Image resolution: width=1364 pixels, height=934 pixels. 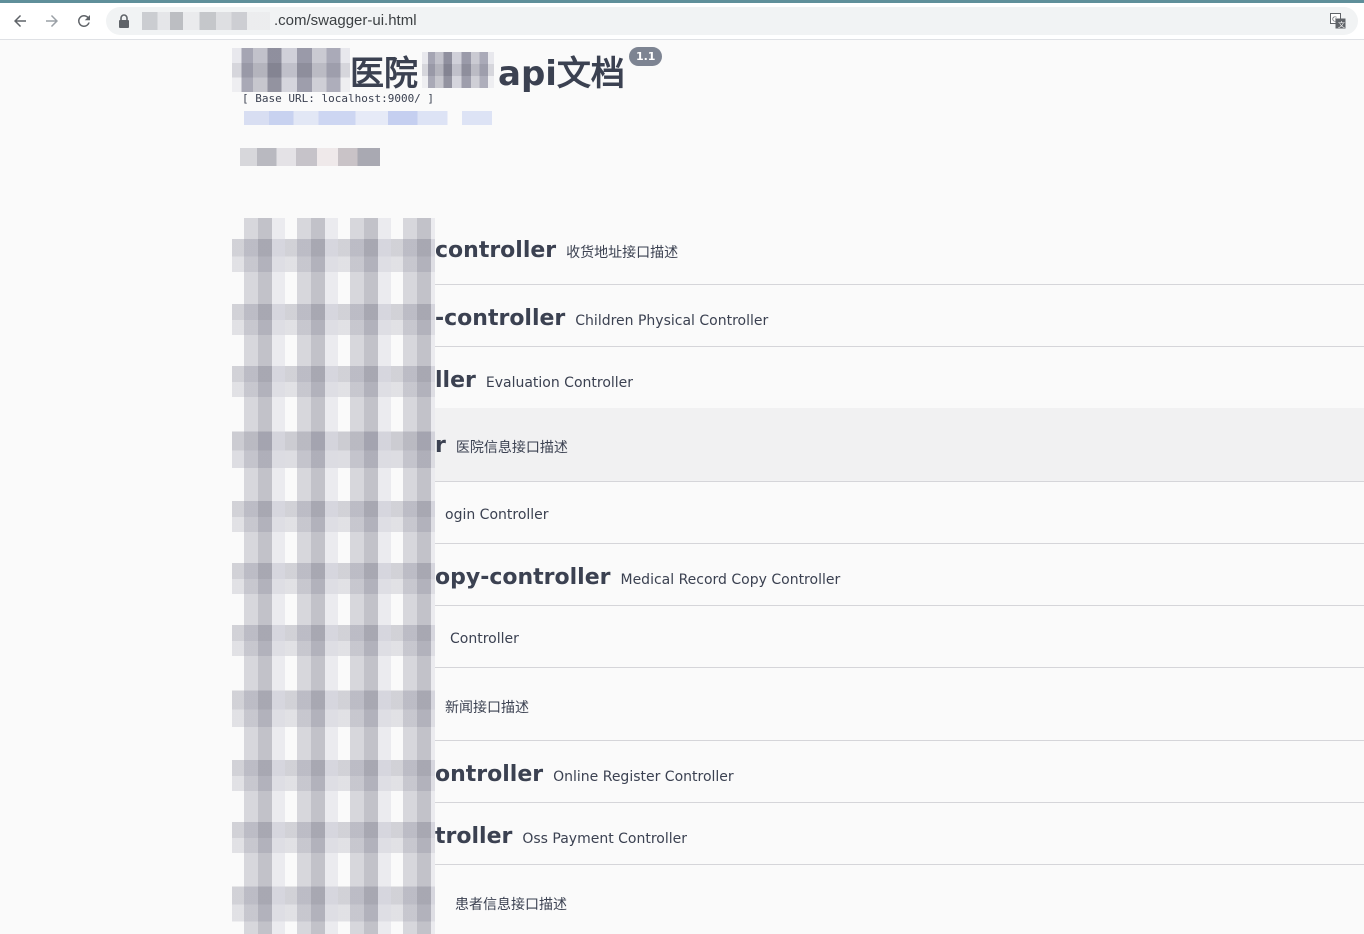 What do you see at coordinates (338, 98) in the screenshot?
I see `base-url: [ Base URL: localhost:9000/ ]` at bounding box center [338, 98].